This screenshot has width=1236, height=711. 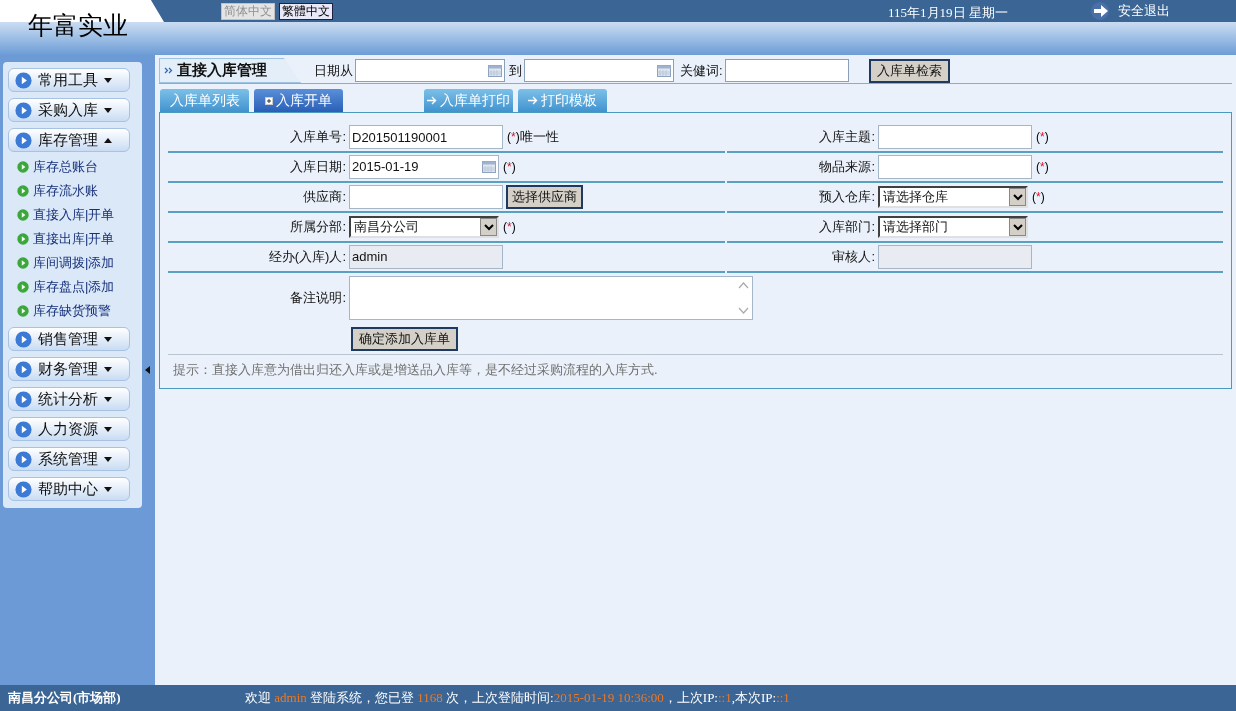 What do you see at coordinates (551, 298) in the screenshot?
I see `remark-textarea` at bounding box center [551, 298].